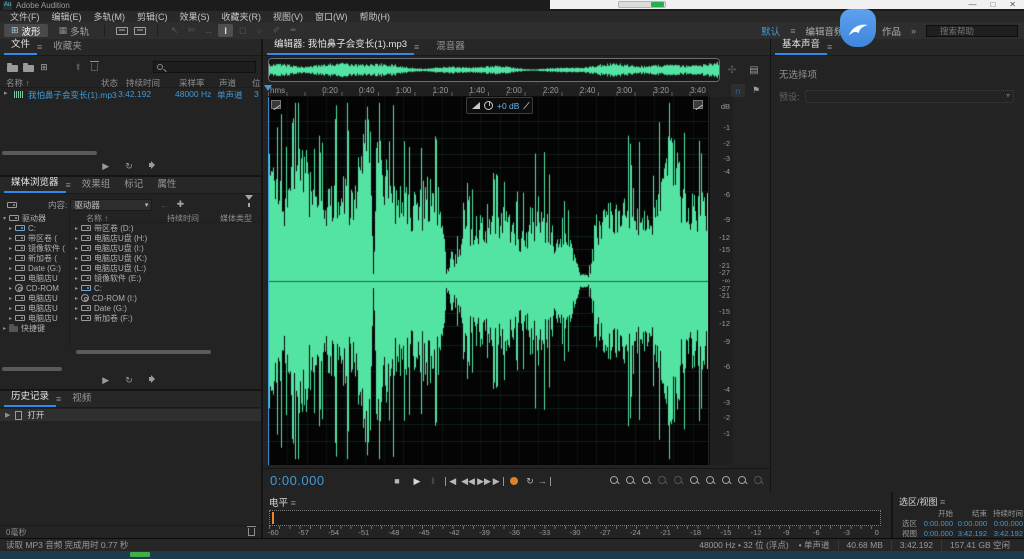 This screenshot has width=1024, height=559. What do you see at coordinates (694, 480) in the screenshot?
I see `zoom-selection-left-icon` at bounding box center [694, 480].